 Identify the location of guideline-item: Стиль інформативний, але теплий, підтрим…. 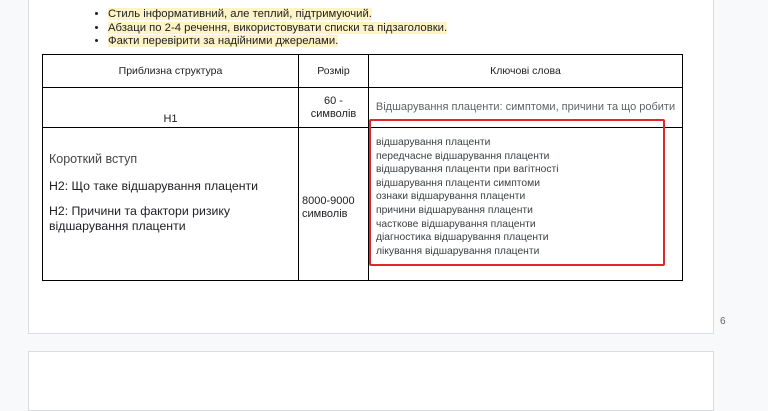
(277, 15).